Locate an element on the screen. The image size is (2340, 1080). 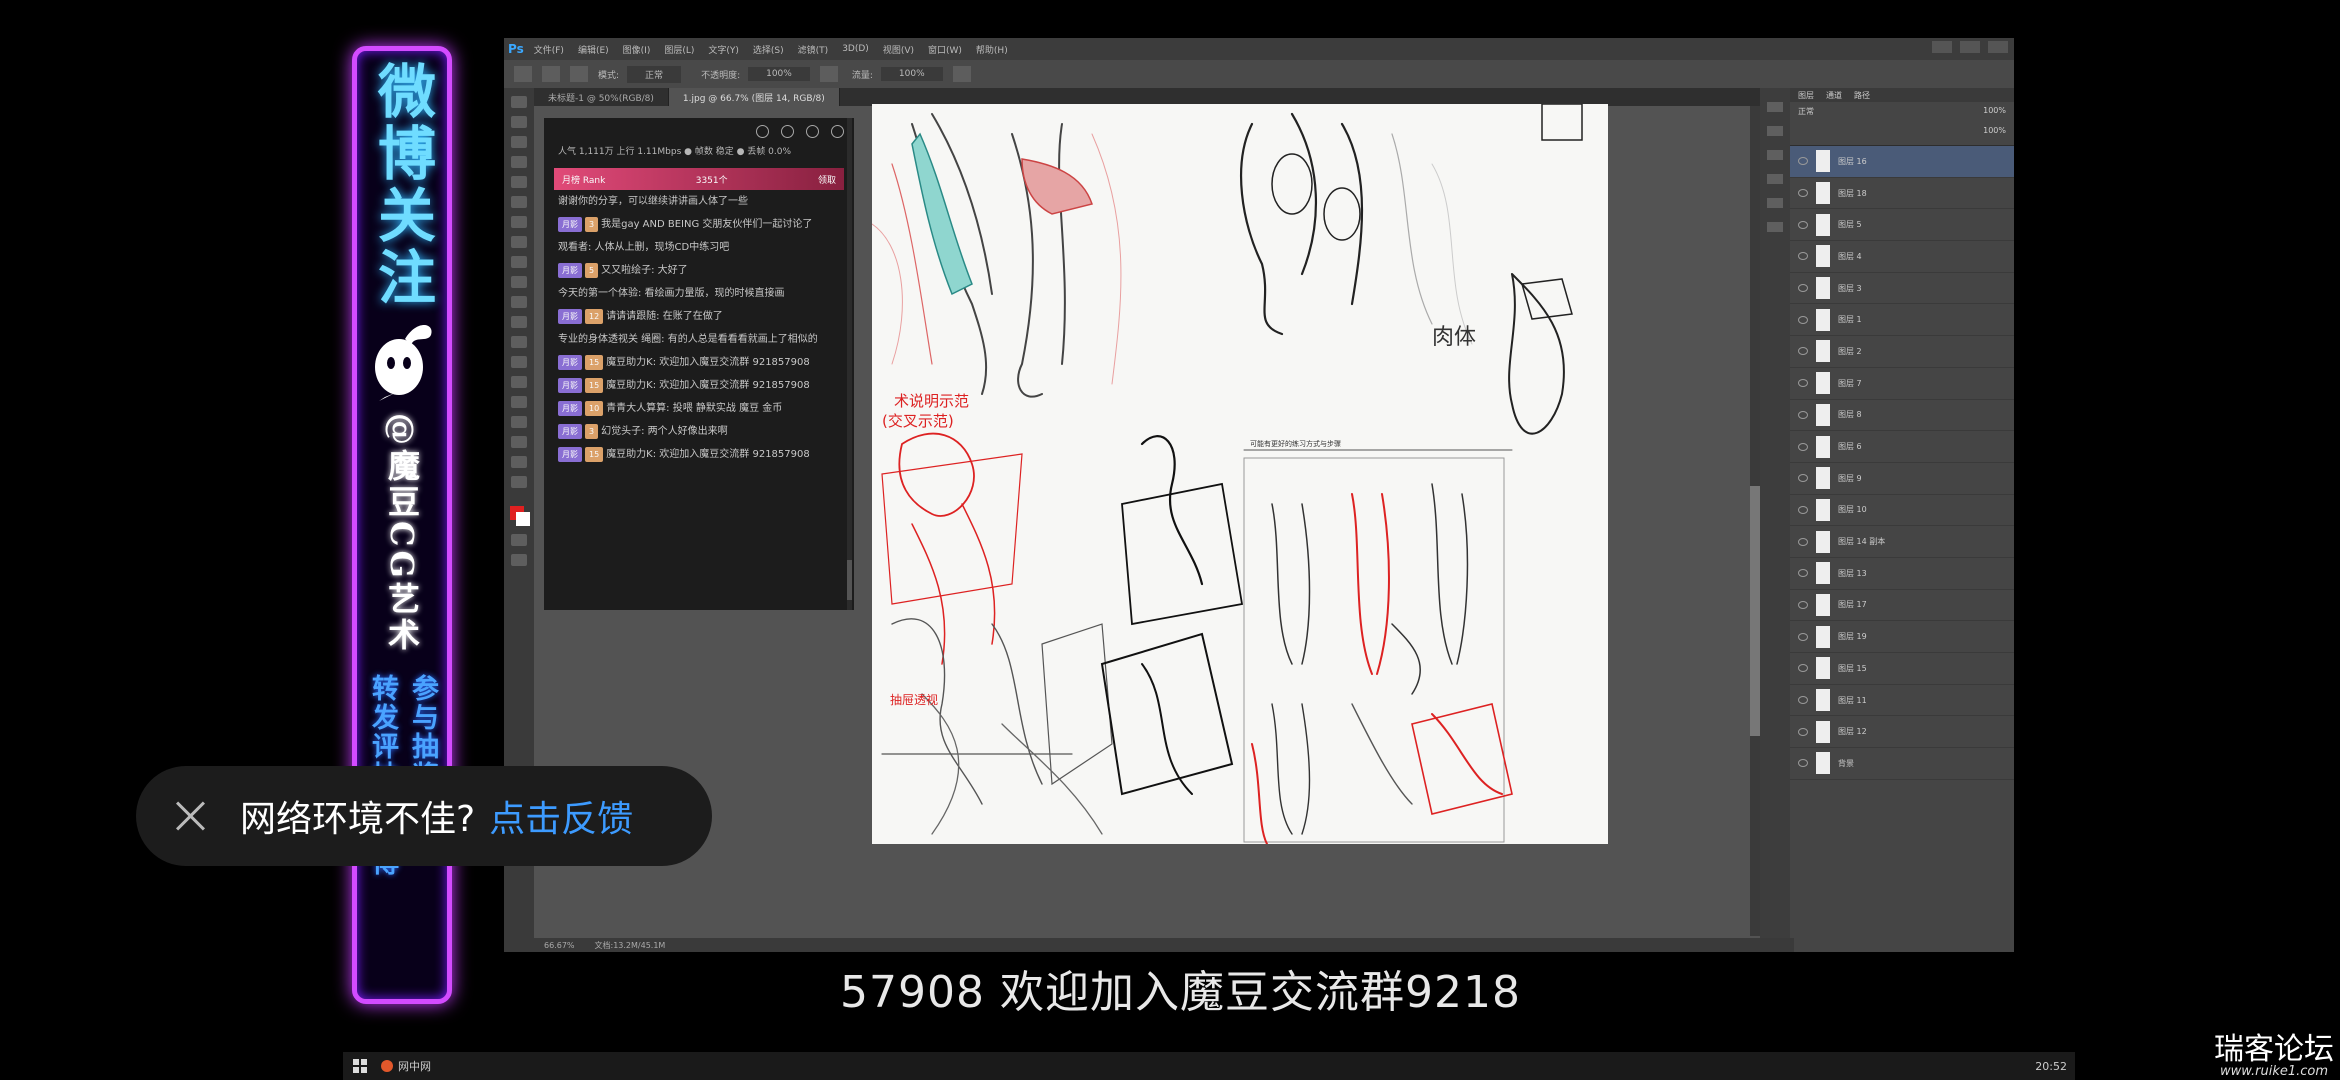
tab-untitled: 未标题-1 @ 50%(RGB/8) is located at coordinates (601, 97).